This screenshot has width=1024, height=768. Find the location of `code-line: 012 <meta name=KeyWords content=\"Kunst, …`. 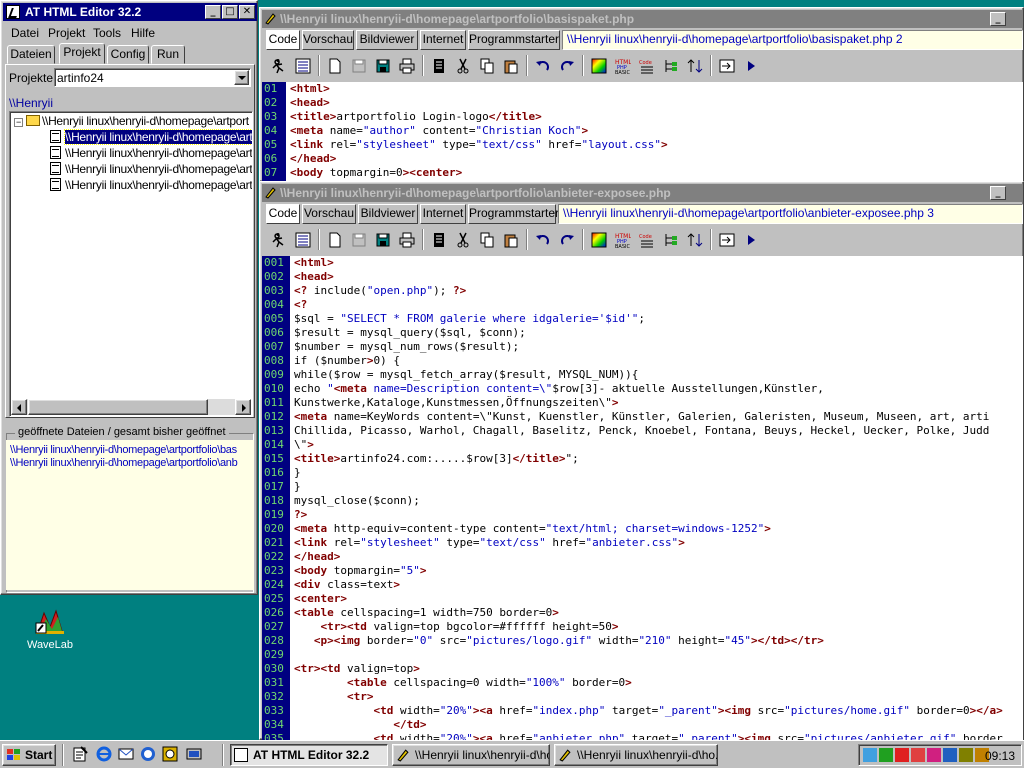

code-line: 012 <meta name=KeyWords content=\"Kunst, … is located at coordinates (642, 417).